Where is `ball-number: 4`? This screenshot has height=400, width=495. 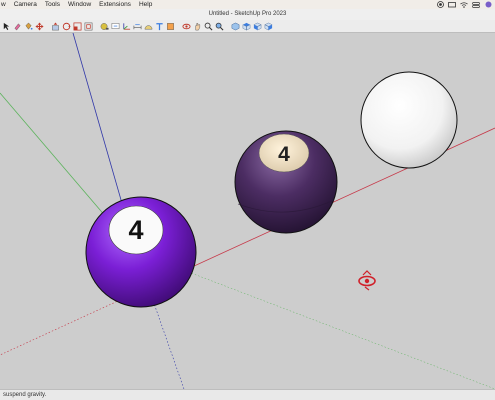
ball-number: 4 is located at coordinates (135, 230).